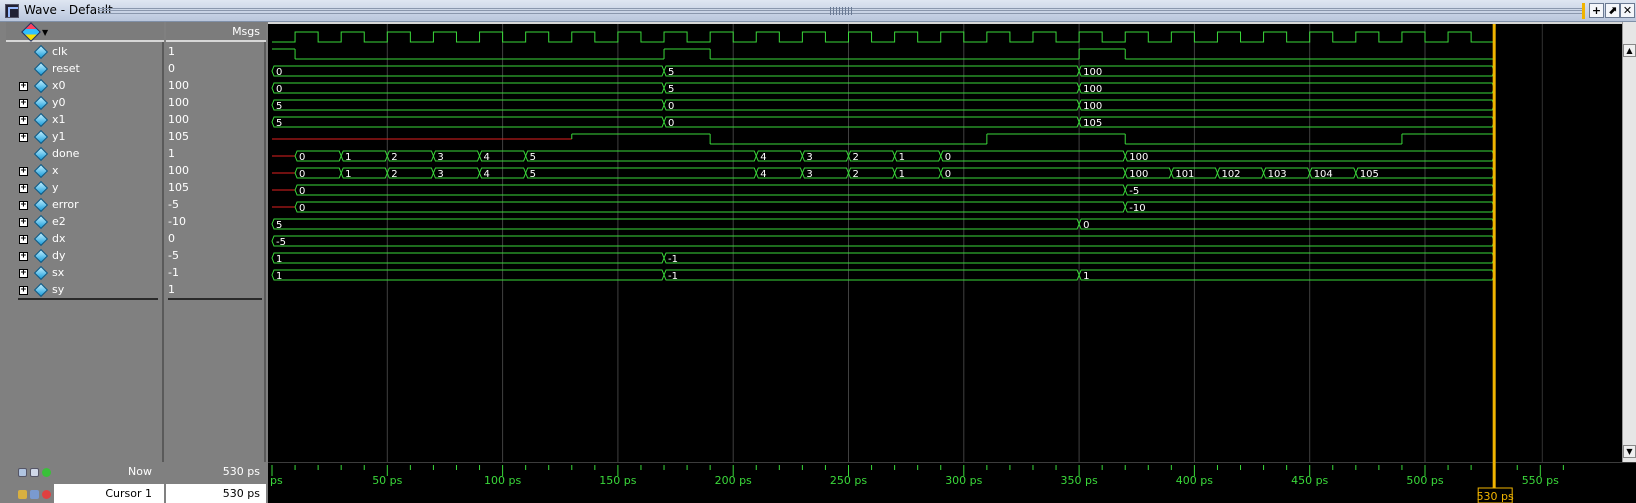 Image resolution: width=1636 pixels, height=503 pixels. What do you see at coordinates (59, 238) in the screenshot?
I see `signal-name: dx` at bounding box center [59, 238].